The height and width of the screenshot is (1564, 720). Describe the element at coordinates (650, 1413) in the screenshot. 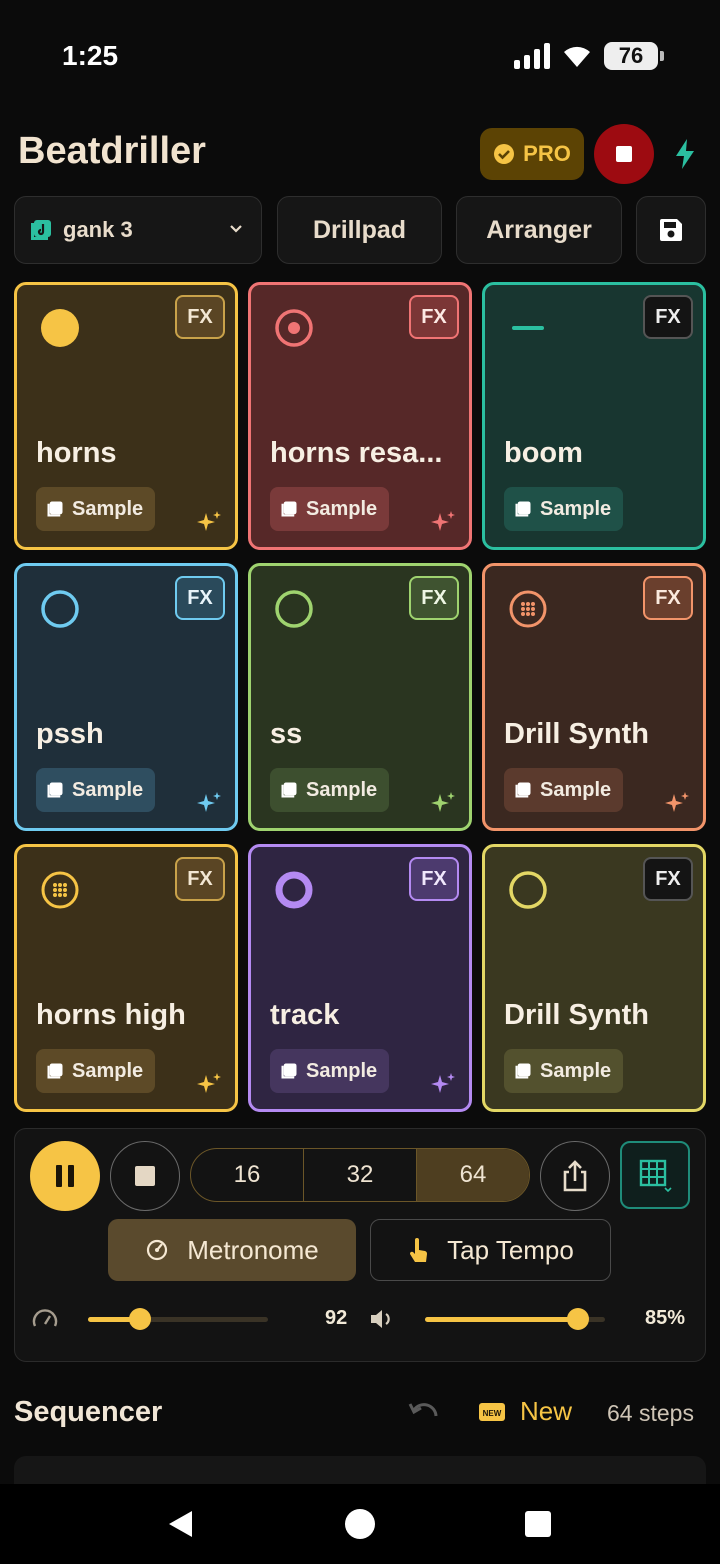

I see `sequencer-step-count: 64 steps` at that location.